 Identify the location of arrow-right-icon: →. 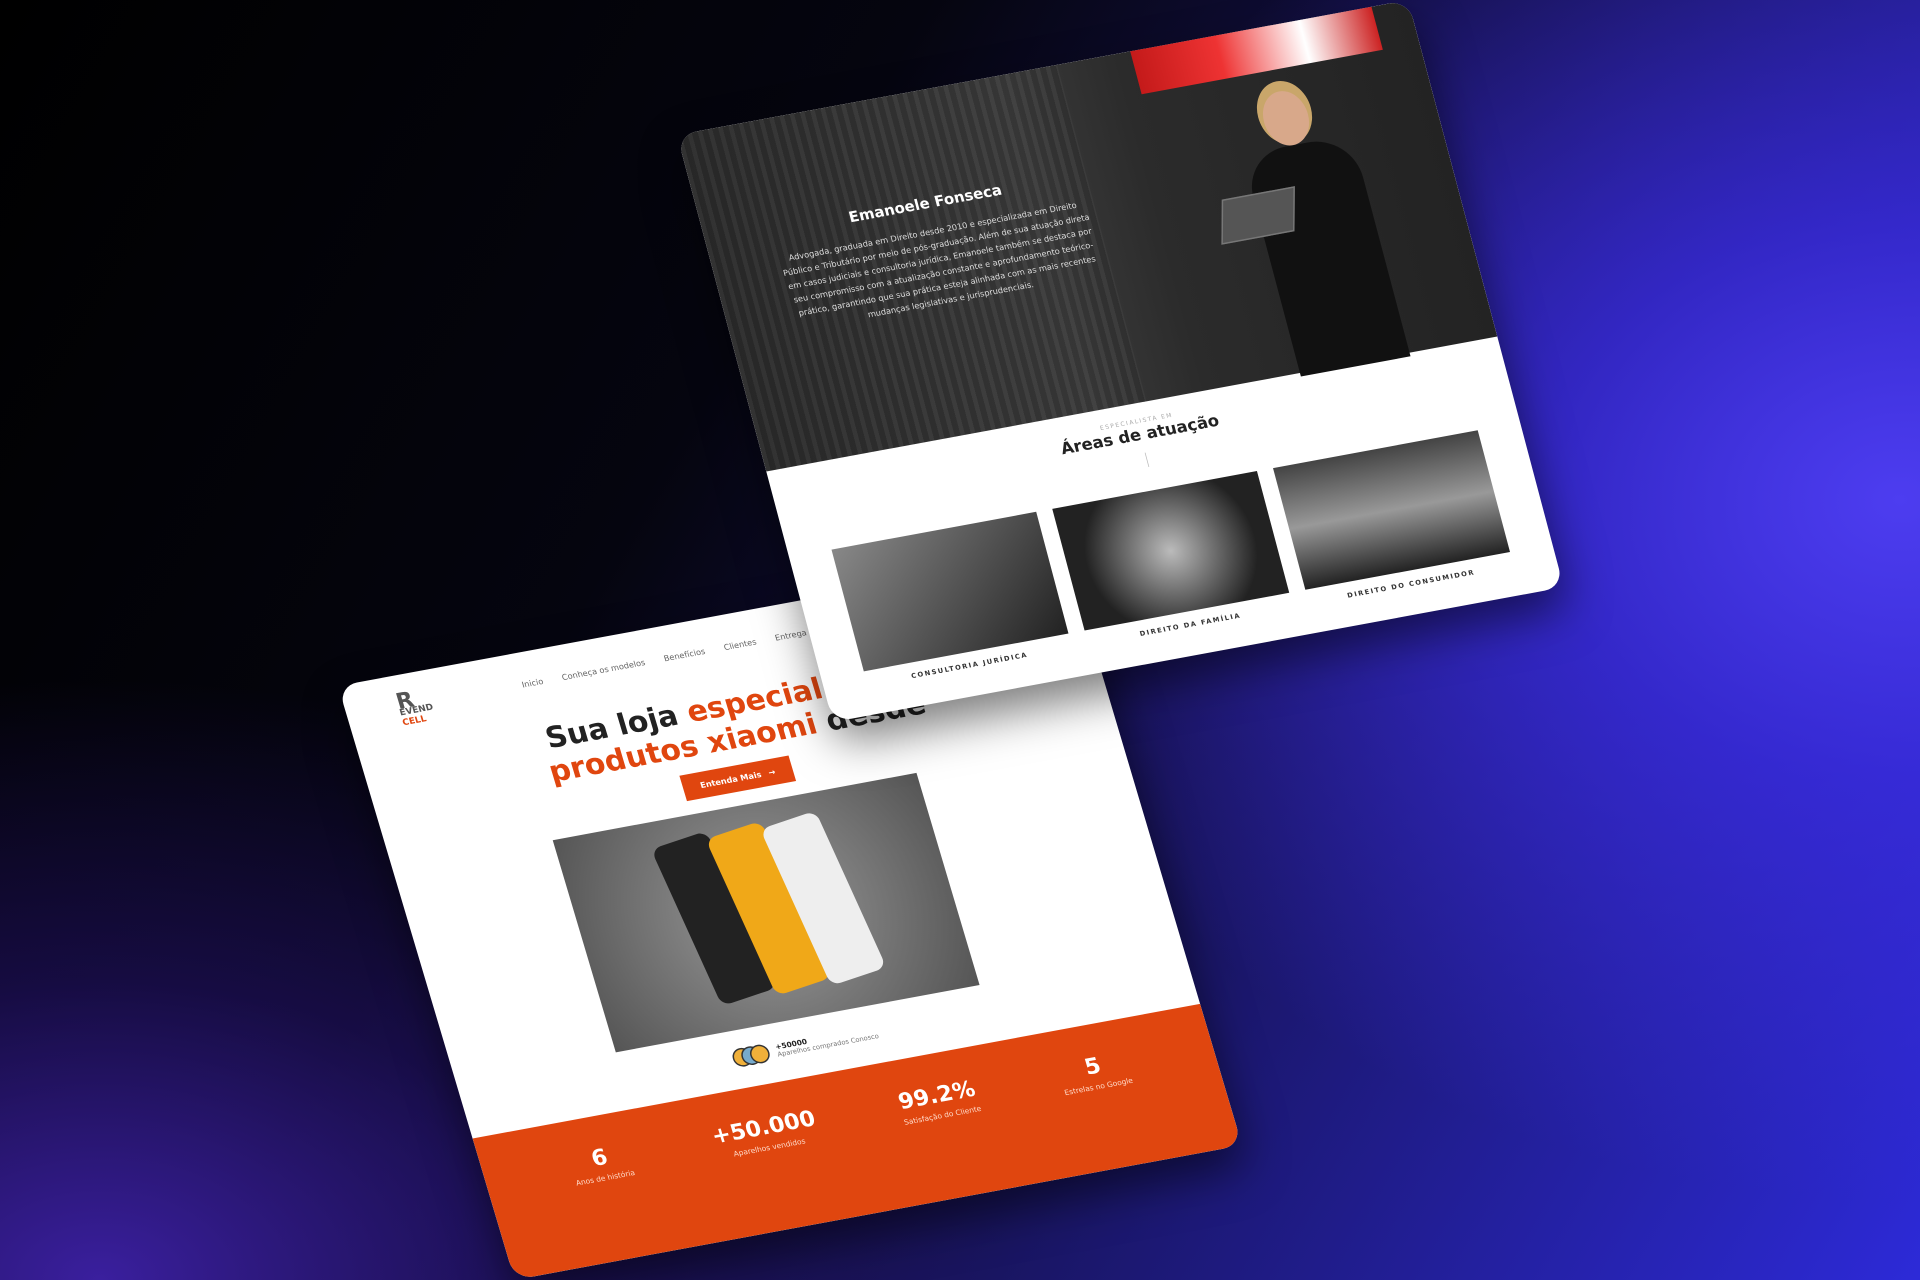
(772, 772).